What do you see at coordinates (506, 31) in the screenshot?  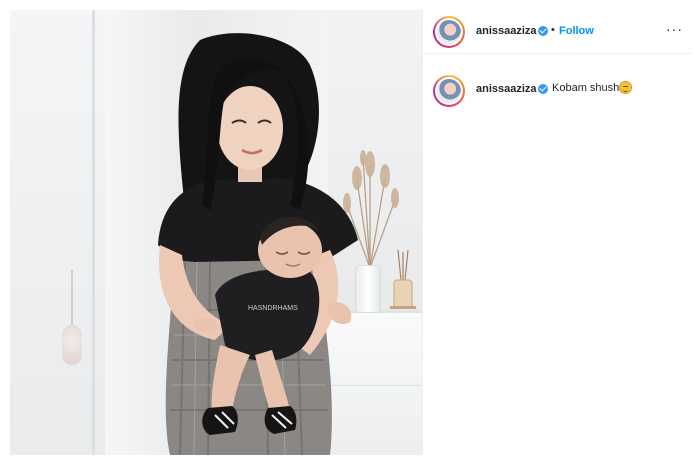 I see `author-username: anissaaziza` at bounding box center [506, 31].